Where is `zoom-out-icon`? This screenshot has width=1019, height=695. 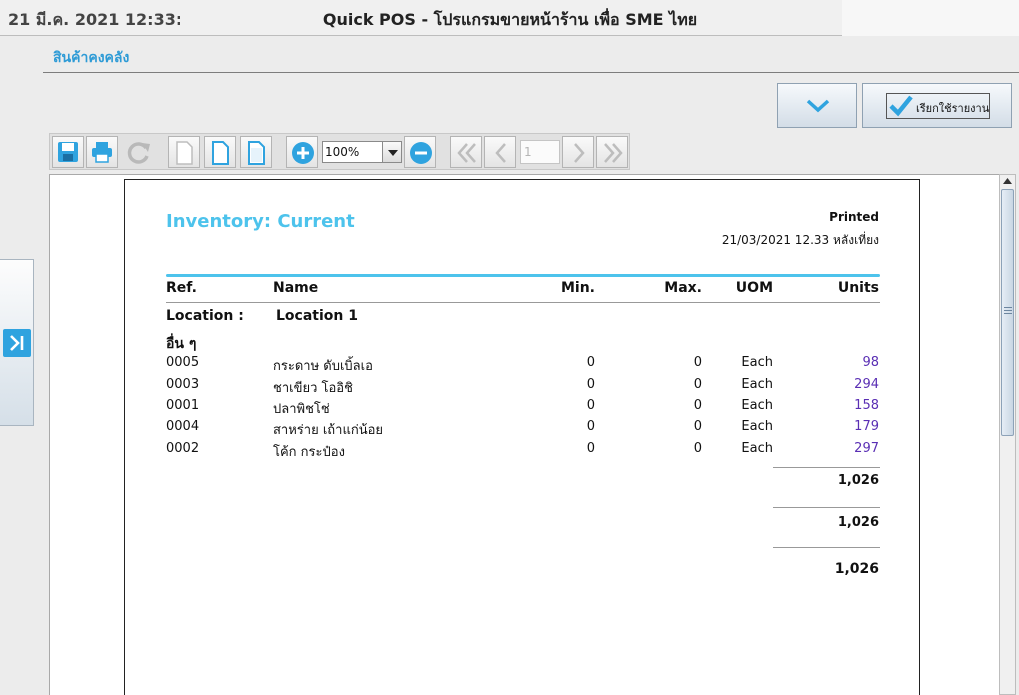
zoom-out-icon is located at coordinates (421, 153).